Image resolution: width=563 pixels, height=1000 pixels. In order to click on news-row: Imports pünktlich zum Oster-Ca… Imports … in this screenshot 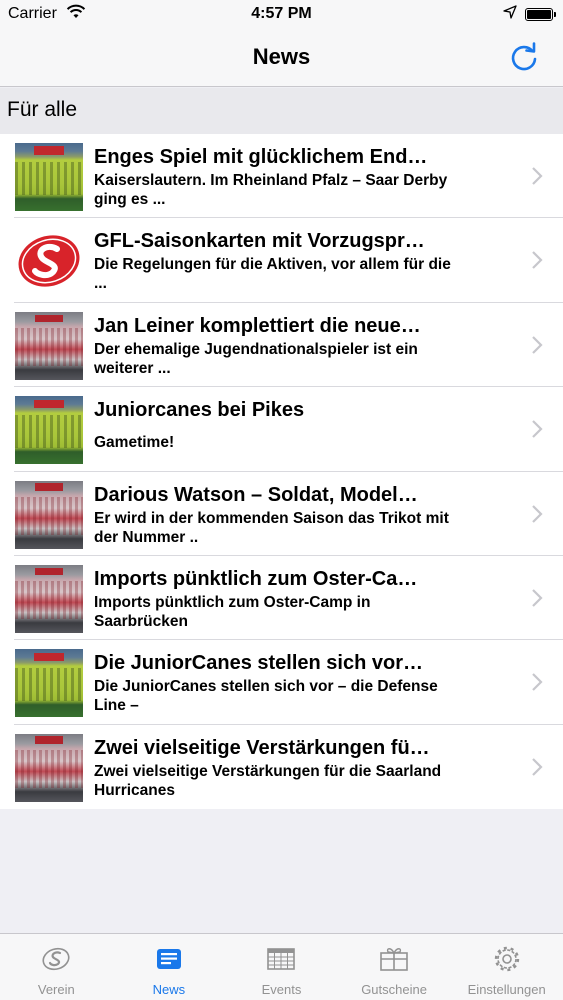, I will do `click(281, 598)`.